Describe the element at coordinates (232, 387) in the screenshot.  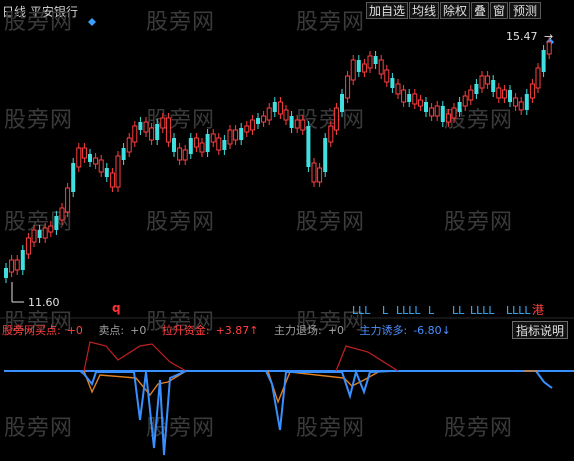
I see `orange-indicator-line` at that location.